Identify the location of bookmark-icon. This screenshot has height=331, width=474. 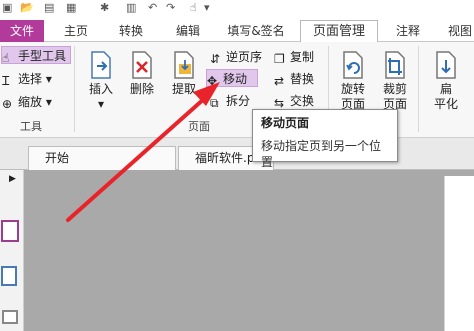
(10, 231).